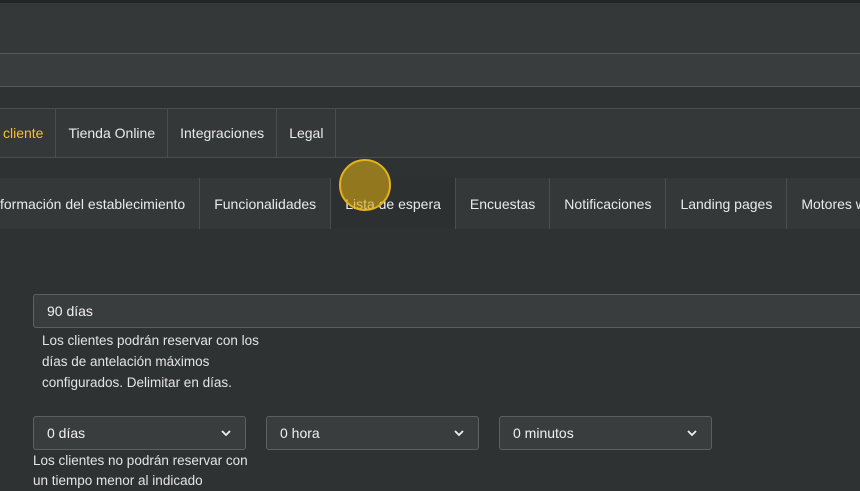 The width and height of the screenshot is (860, 491). I want to click on tab-funcionalidades: Funcionalidades, so click(266, 203).